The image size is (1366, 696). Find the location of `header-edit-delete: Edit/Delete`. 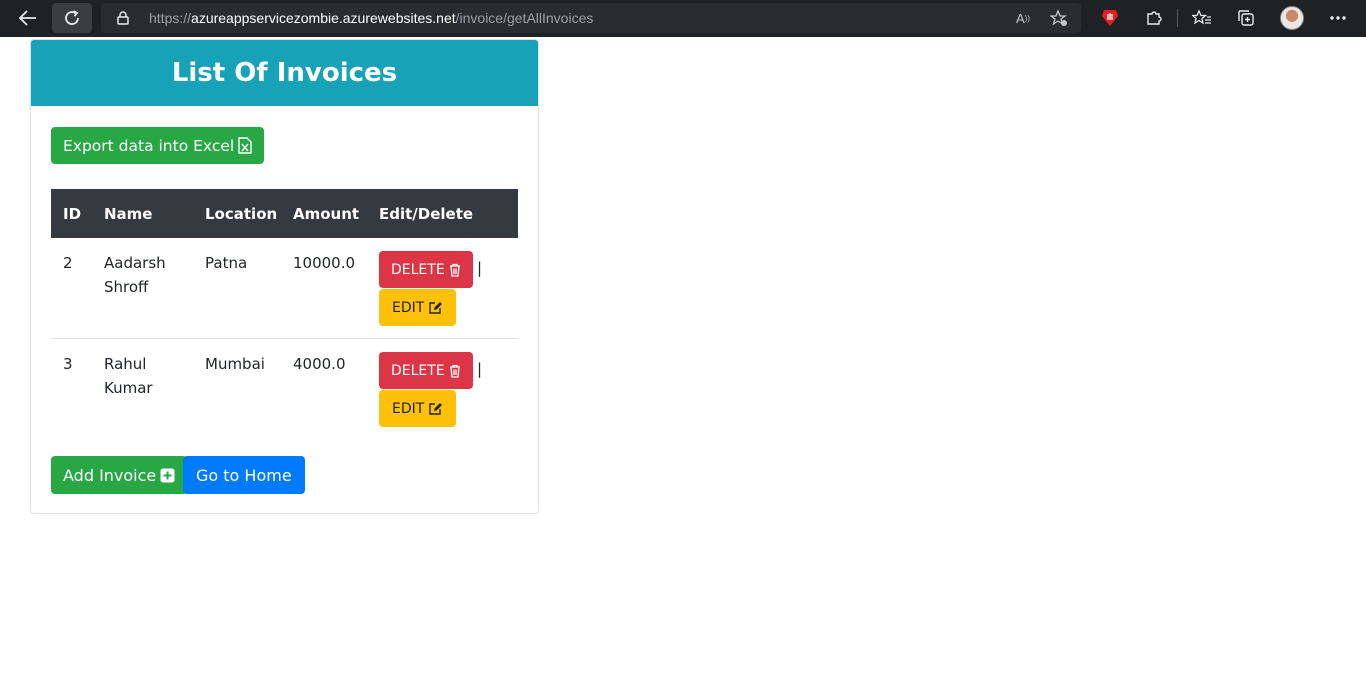

header-edit-delete: Edit/Delete is located at coordinates (426, 214).